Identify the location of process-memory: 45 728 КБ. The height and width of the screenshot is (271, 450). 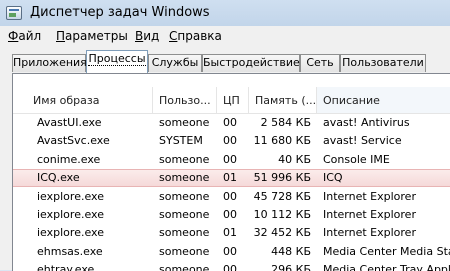
(282, 196).